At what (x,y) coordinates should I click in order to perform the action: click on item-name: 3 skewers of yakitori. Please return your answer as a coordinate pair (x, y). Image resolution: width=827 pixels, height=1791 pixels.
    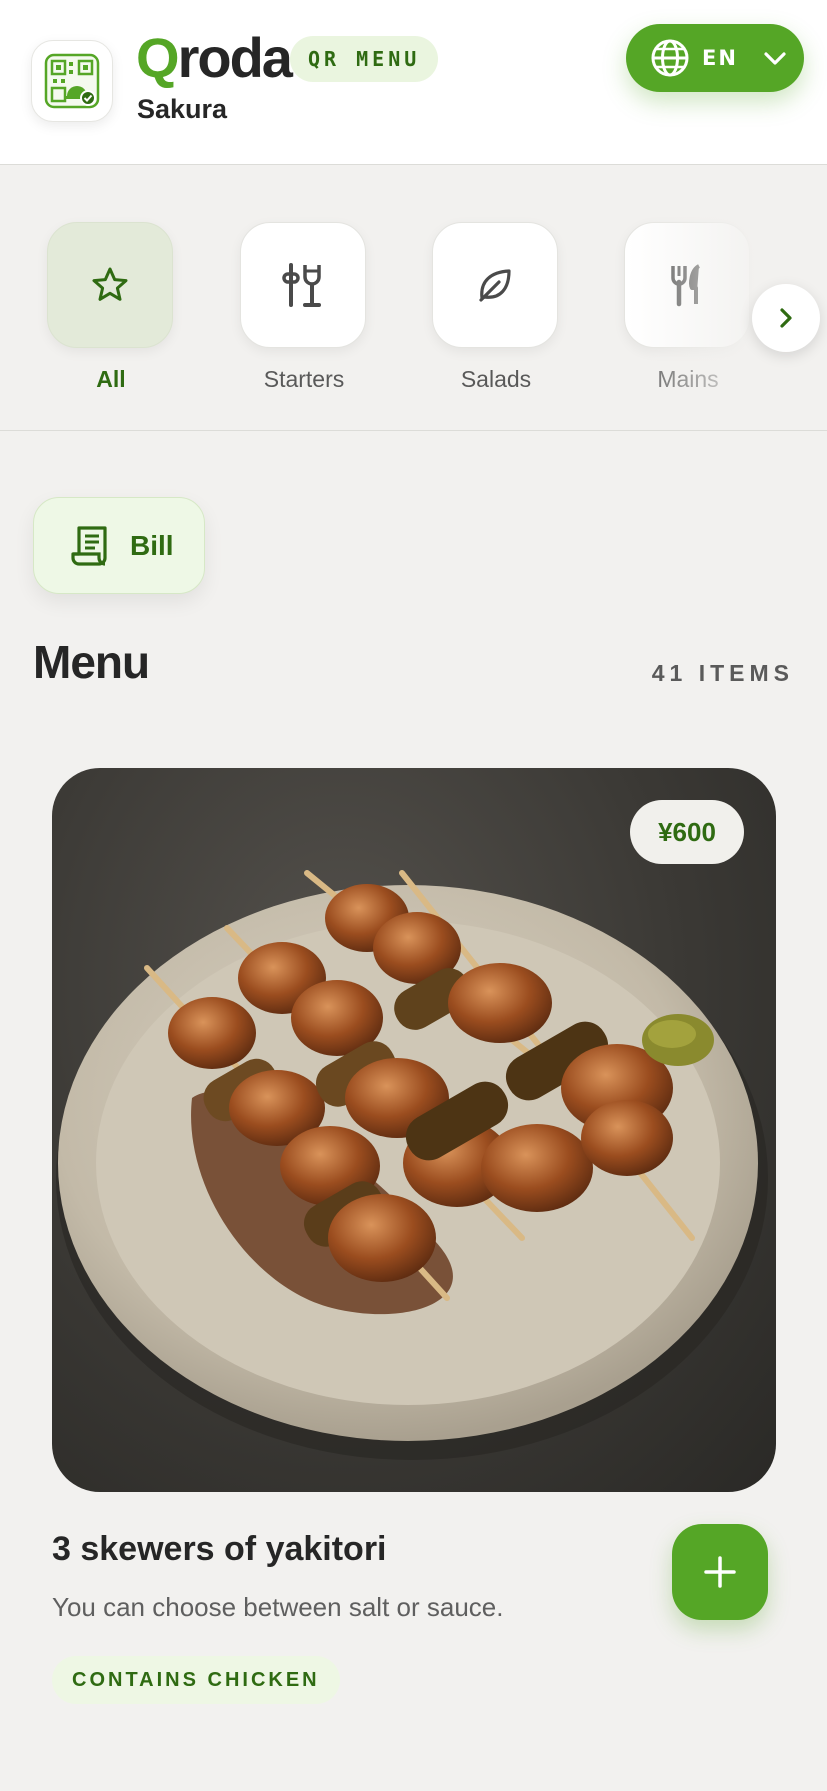
    Looking at the image, I should click on (219, 1549).